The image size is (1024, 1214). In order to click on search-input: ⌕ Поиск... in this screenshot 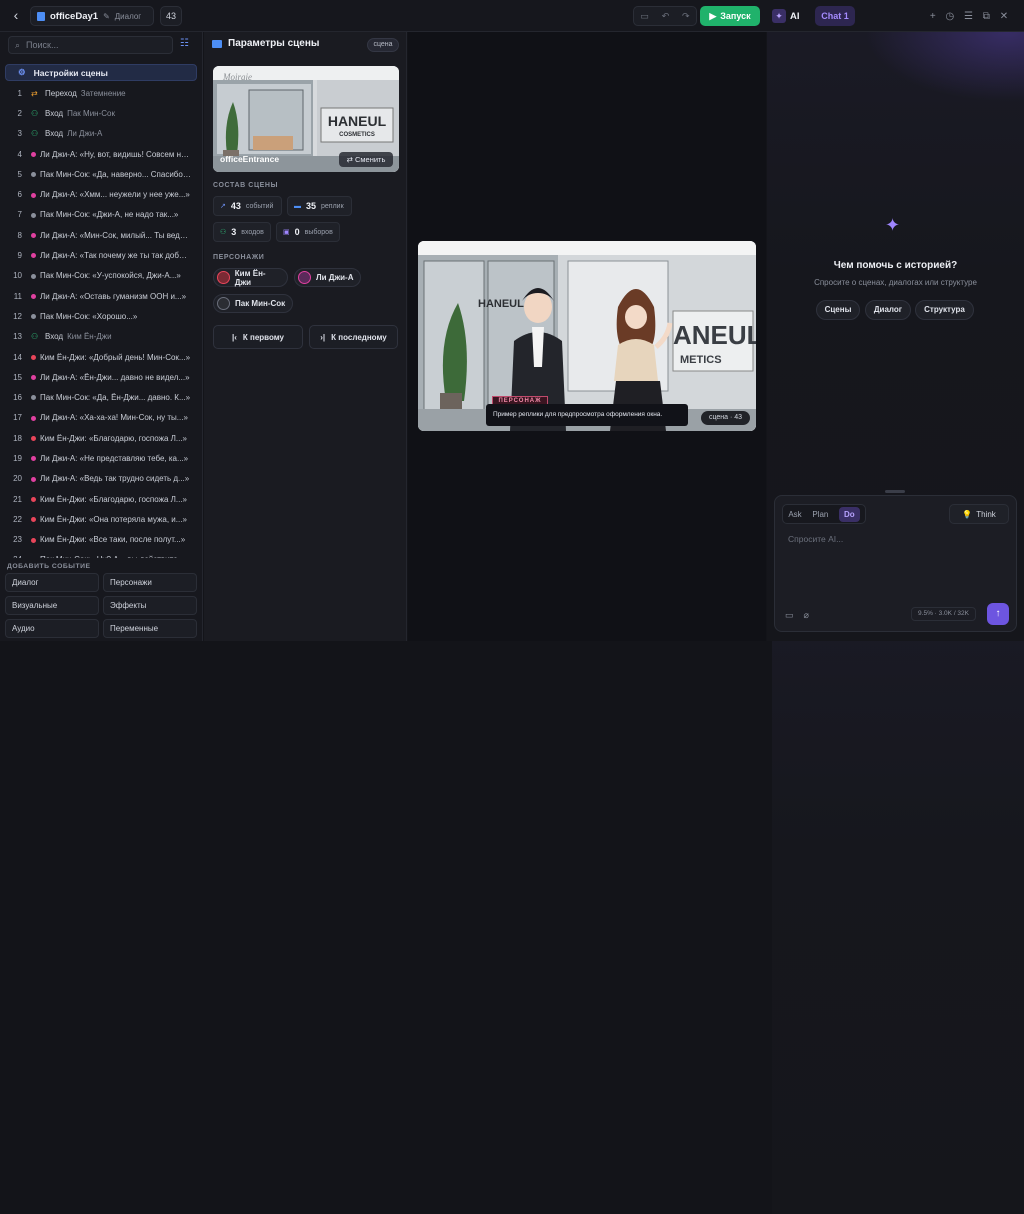, I will do `click(90, 45)`.